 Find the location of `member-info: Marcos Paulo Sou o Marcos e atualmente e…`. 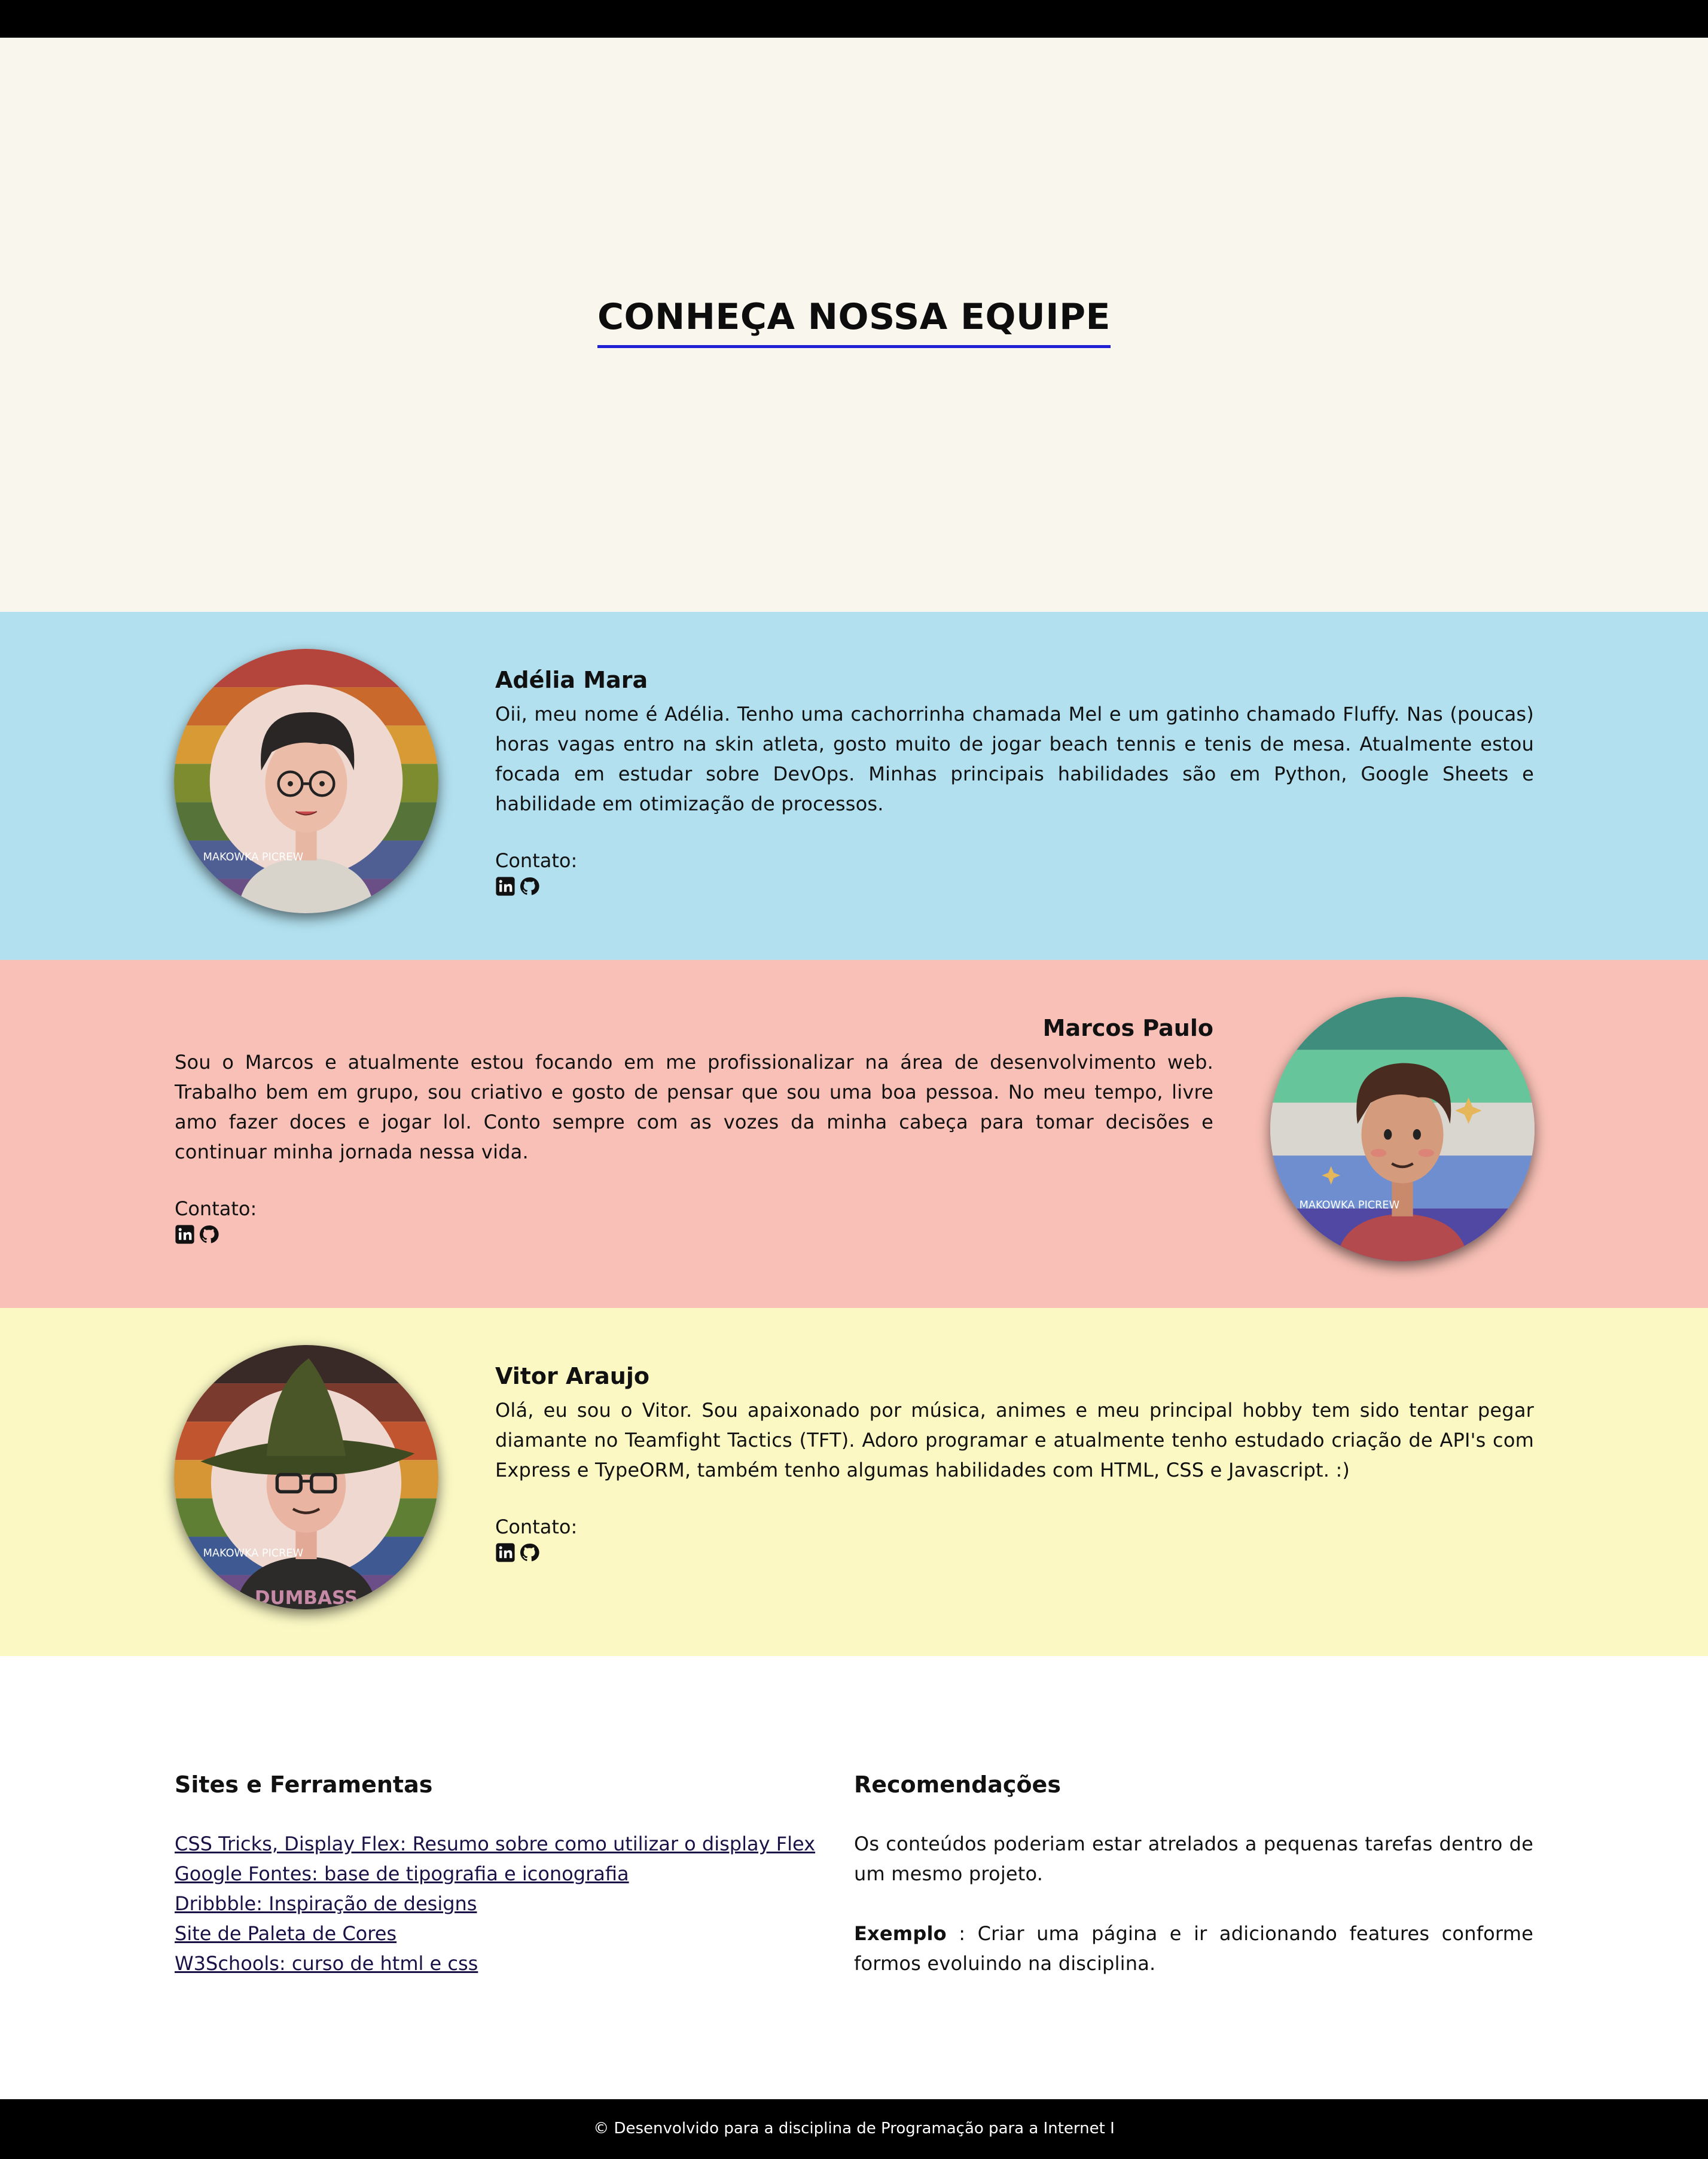

member-info: Marcos Paulo Sou o Marcos e atualmente e… is located at coordinates (694, 1129).